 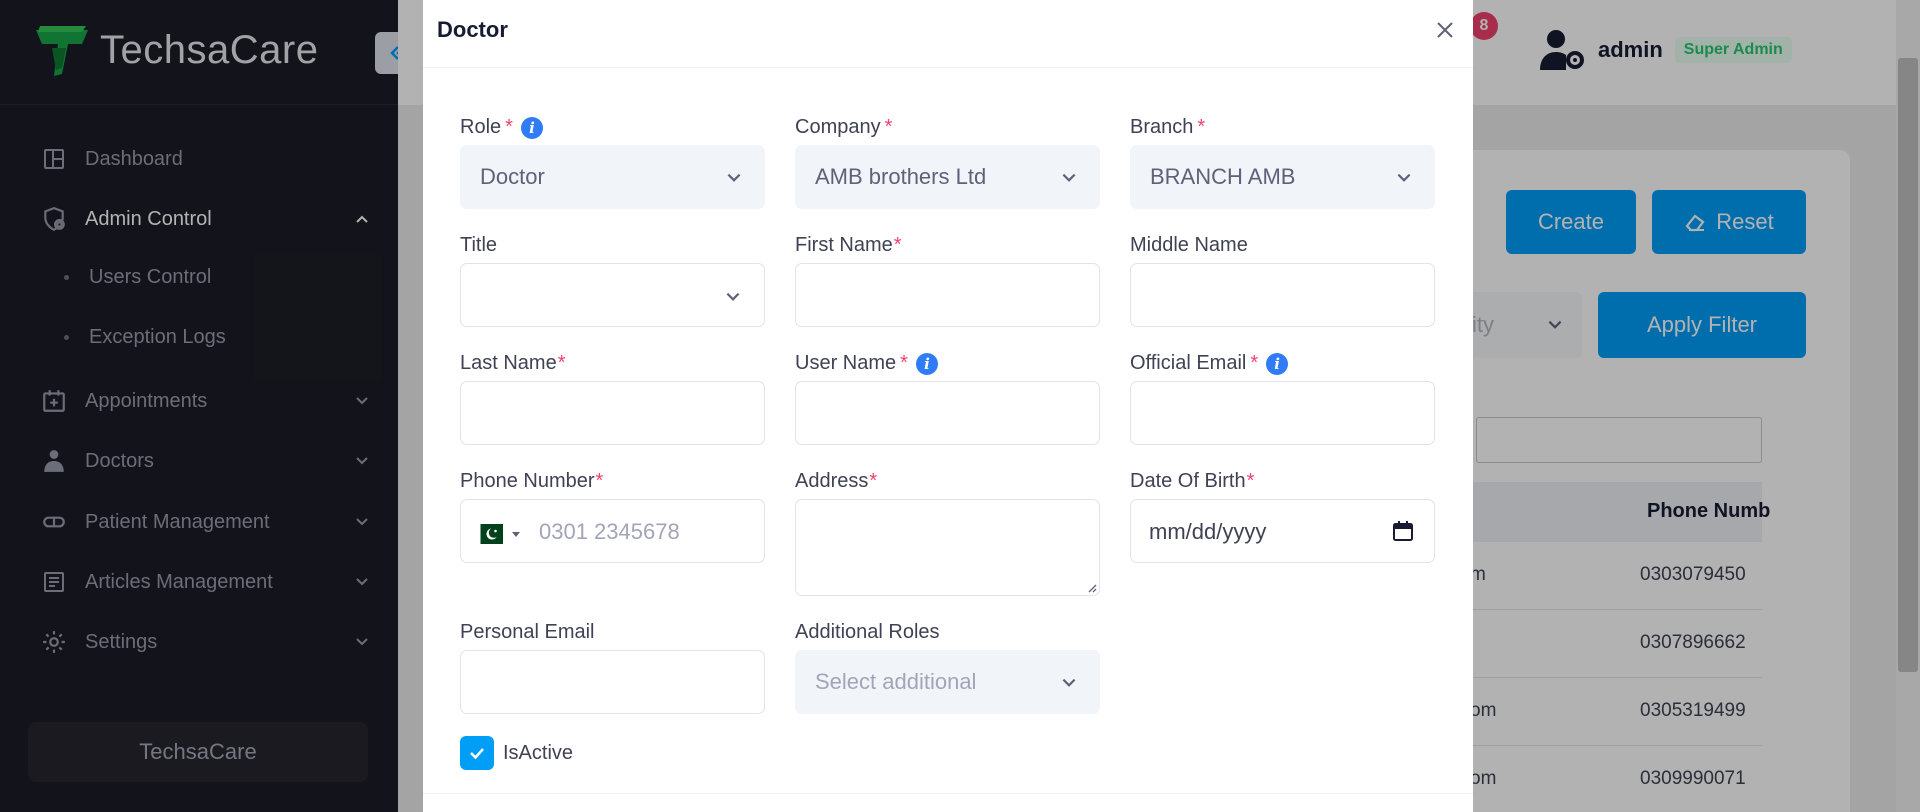 I want to click on title-label-text: Title, so click(x=479, y=245).